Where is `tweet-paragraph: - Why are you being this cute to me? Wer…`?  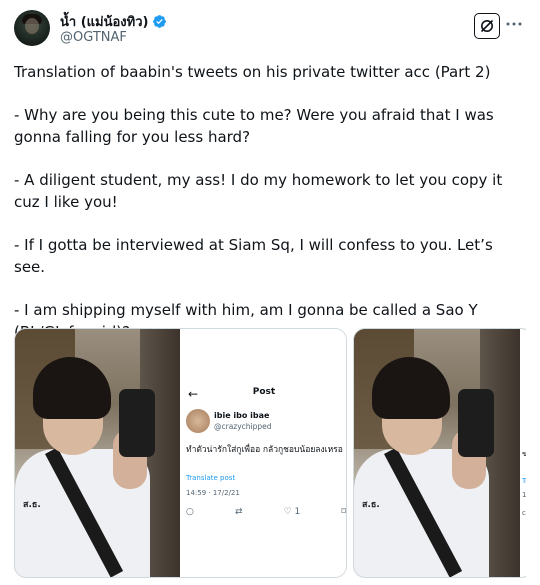 tweet-paragraph: - Why are you being this cute to me? Wer… is located at coordinates (254, 126).